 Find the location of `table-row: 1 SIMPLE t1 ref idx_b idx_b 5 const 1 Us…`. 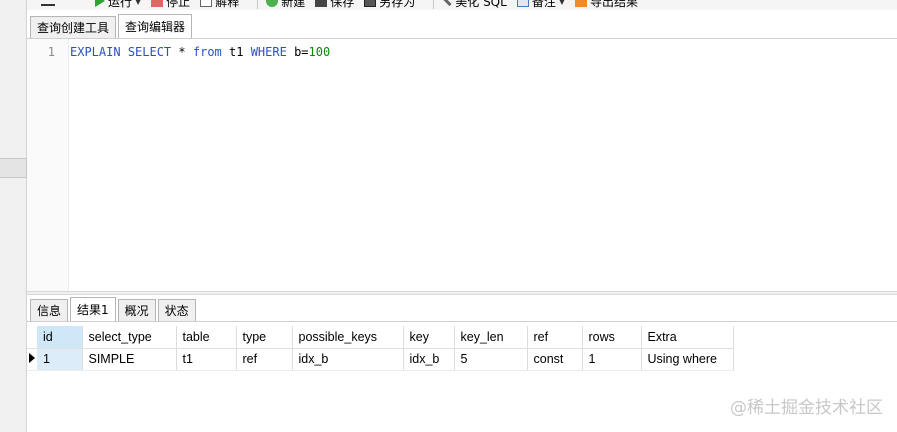

table-row: 1 SIMPLE t1 ref idx_b idx_b 5 const 1 Us… is located at coordinates (380, 359).